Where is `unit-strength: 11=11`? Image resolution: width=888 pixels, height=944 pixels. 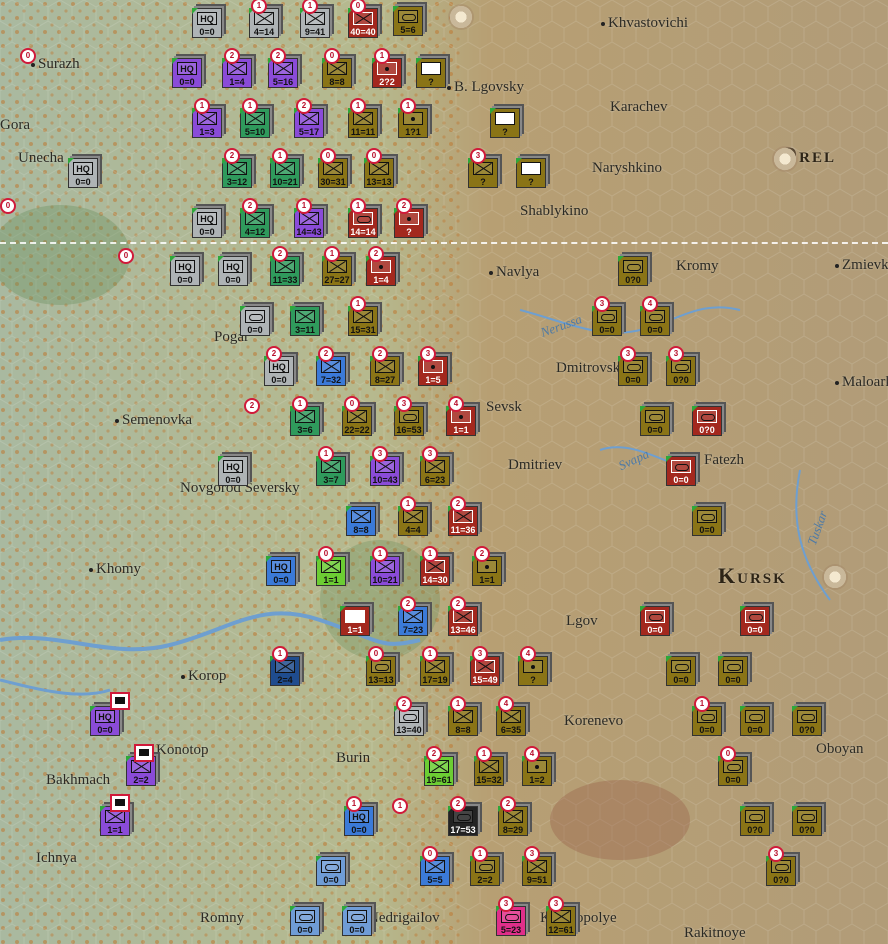 unit-strength: 11=11 is located at coordinates (363, 132).